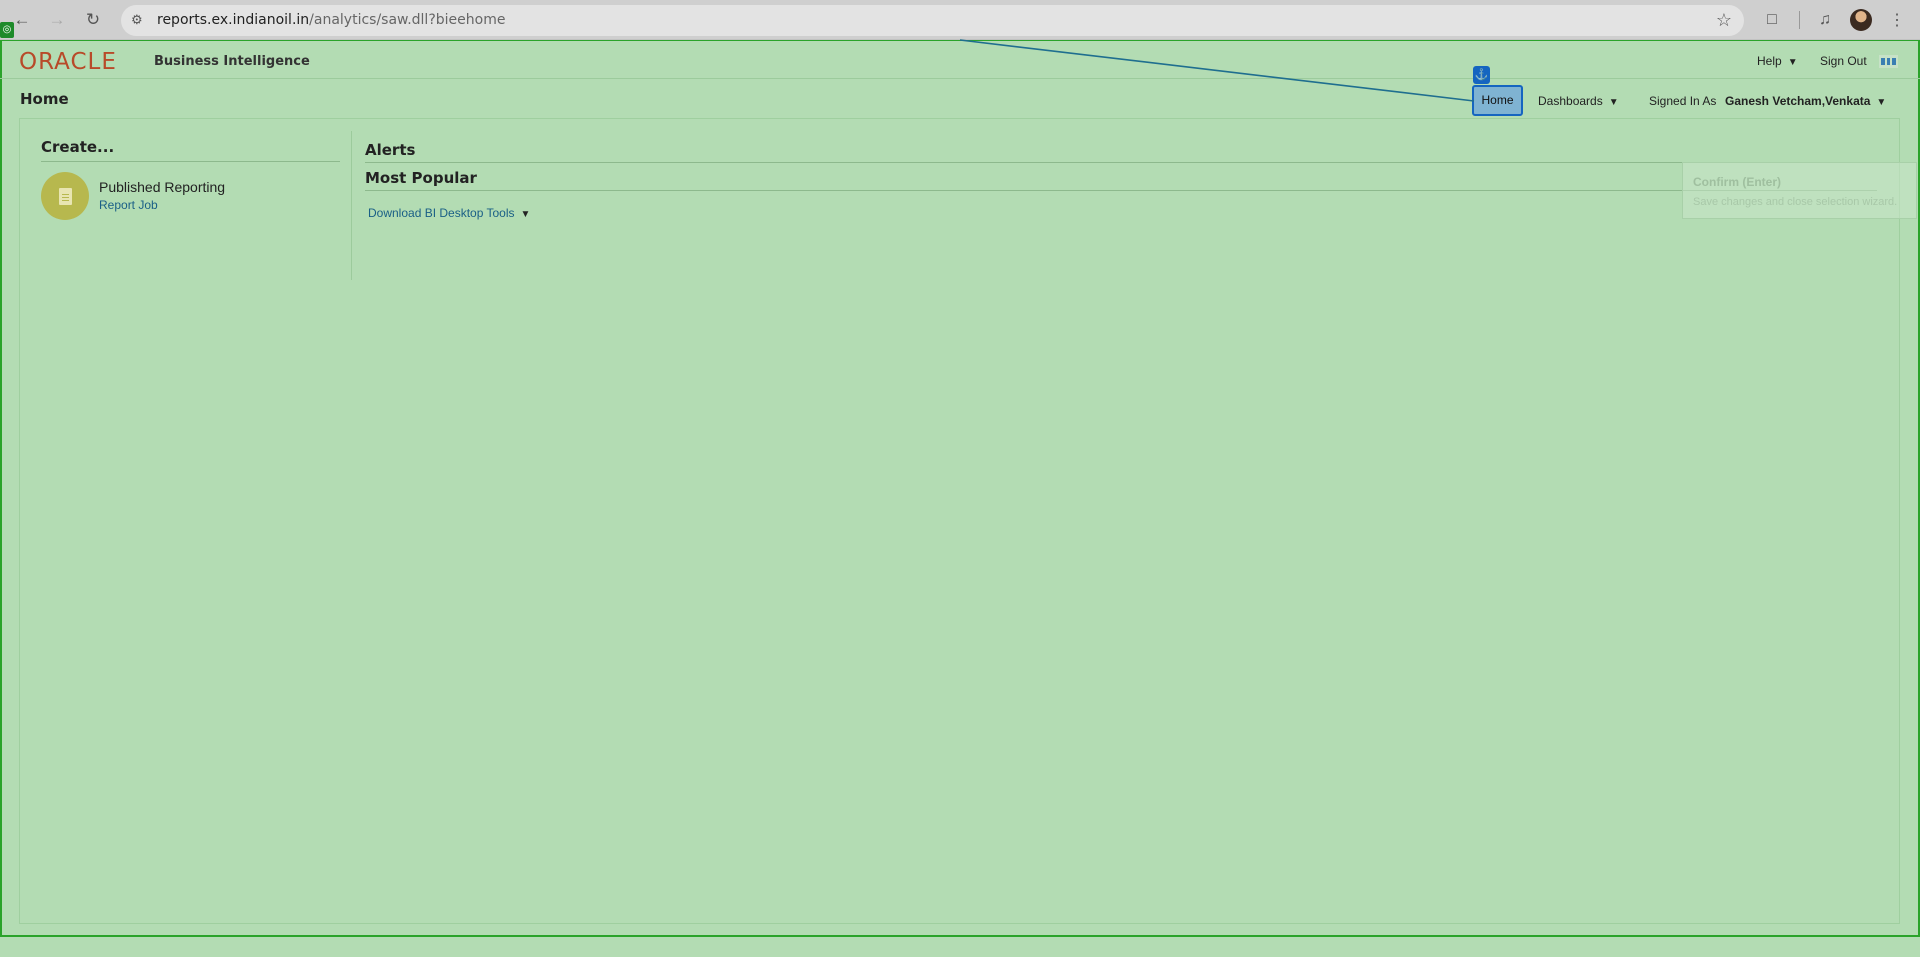 This screenshot has width=1920, height=957. Describe the element at coordinates (128, 205) in the screenshot. I see `report-job-link: Report Job` at that location.